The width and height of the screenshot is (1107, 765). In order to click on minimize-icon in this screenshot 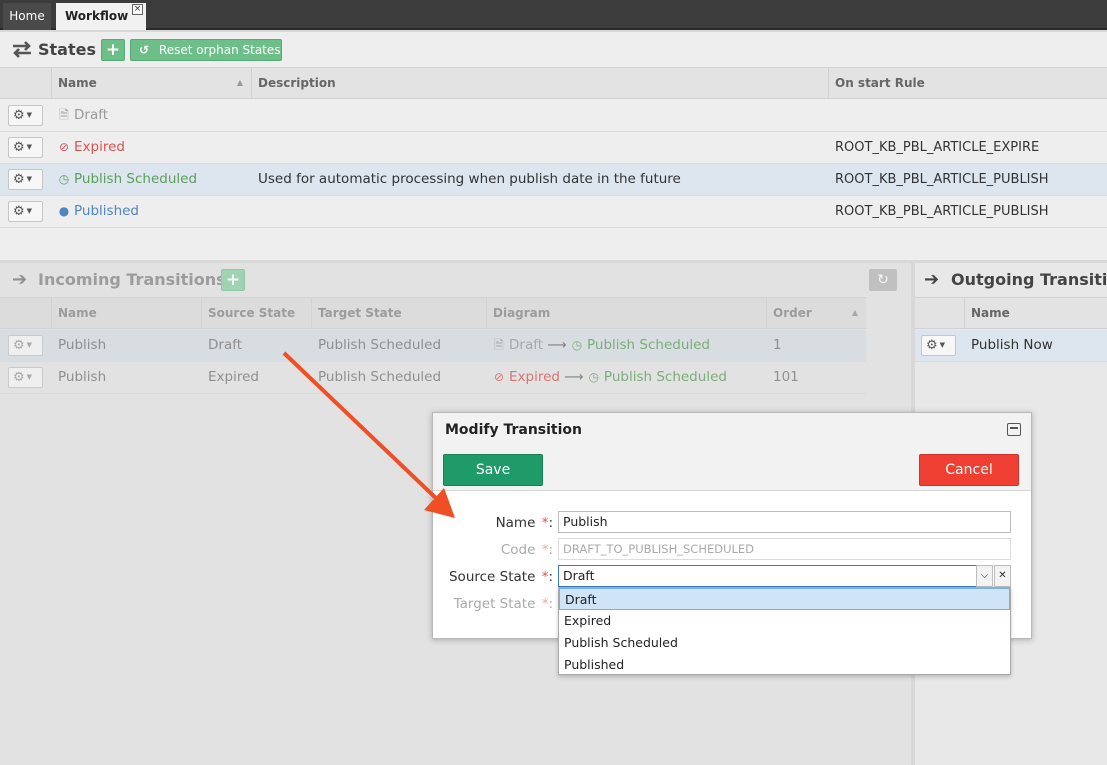, I will do `click(1014, 429)`.